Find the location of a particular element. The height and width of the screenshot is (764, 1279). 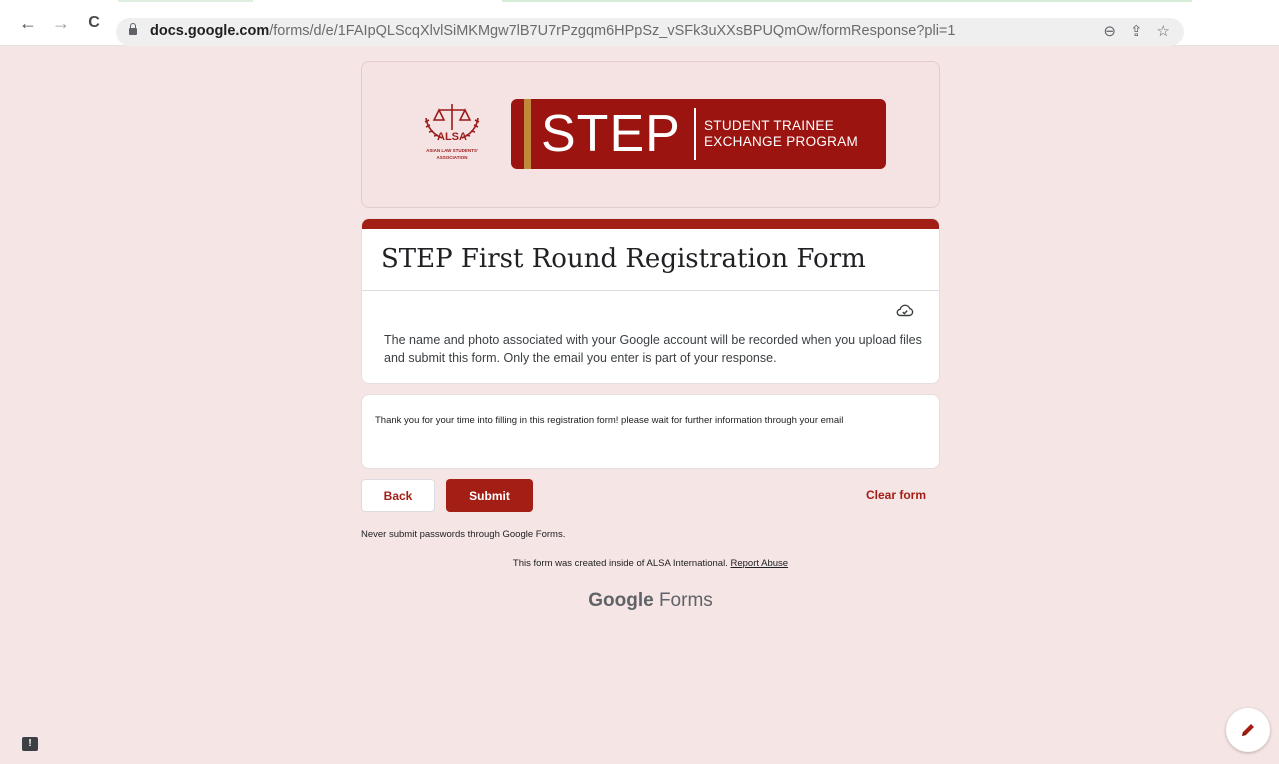

tab-indicator is located at coordinates (847, 1).